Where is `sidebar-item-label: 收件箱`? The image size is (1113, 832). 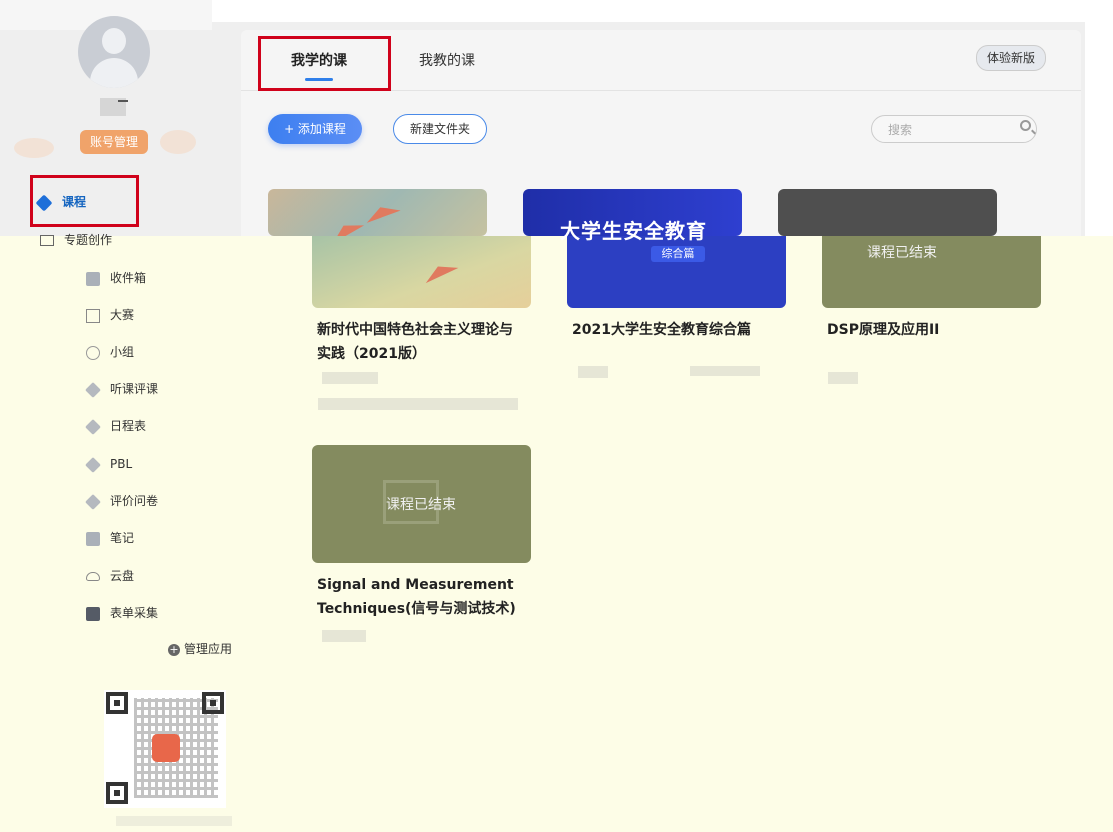
sidebar-item-label: 收件箱 is located at coordinates (128, 278).